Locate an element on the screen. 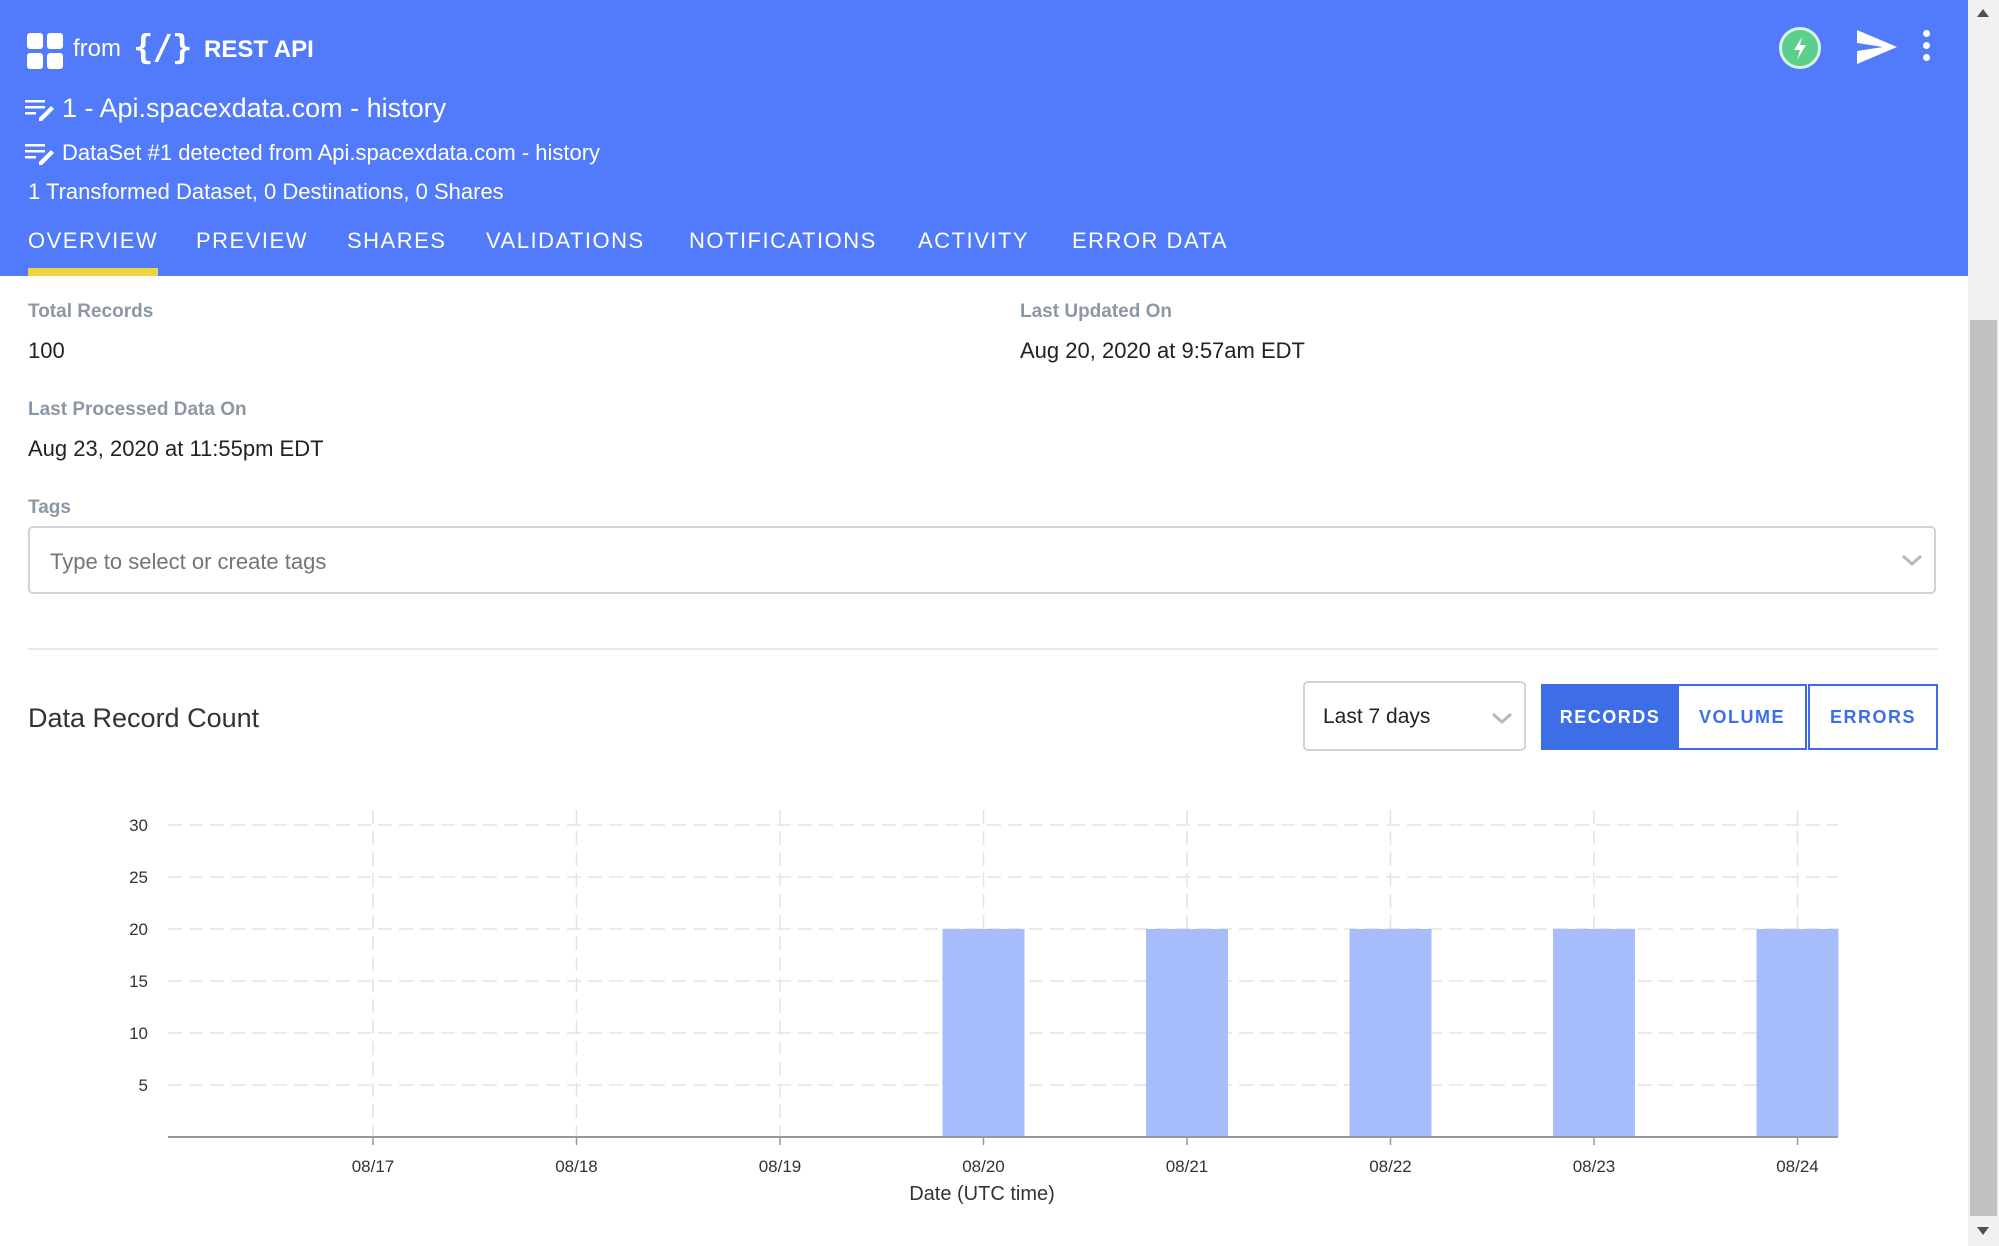  y-tick-label: 5 is located at coordinates (143, 1085).